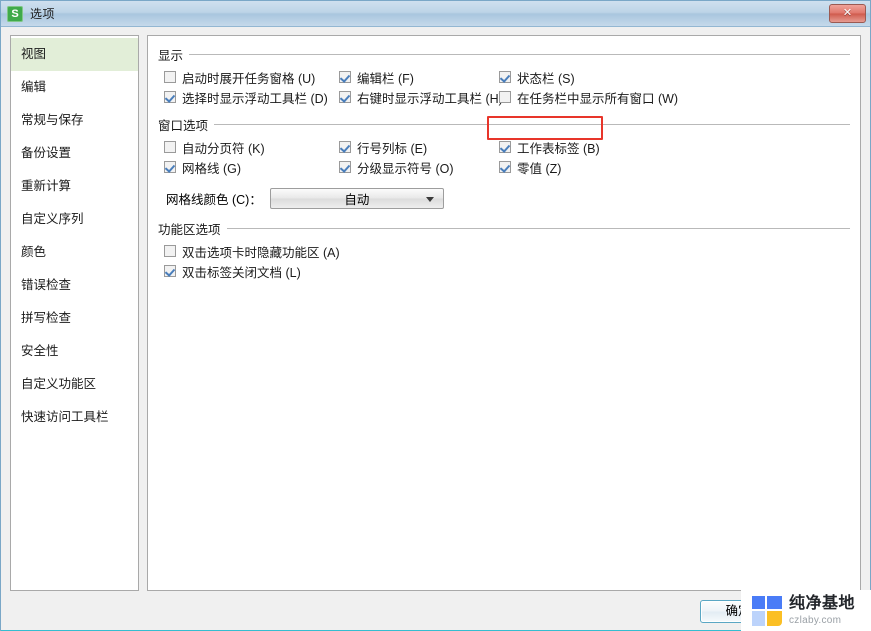  I want to click on sidebar-item-security: 安全性, so click(74, 351).